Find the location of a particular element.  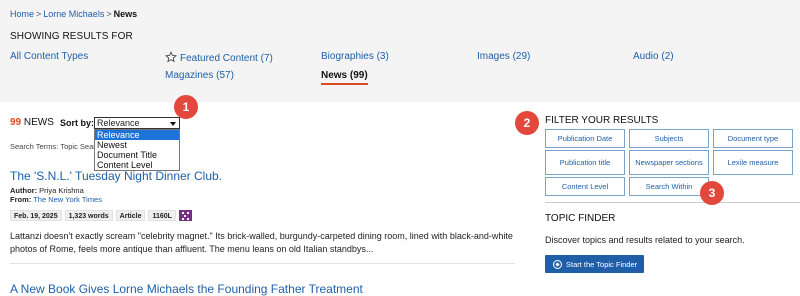

lexile-level-icon is located at coordinates (185, 215).